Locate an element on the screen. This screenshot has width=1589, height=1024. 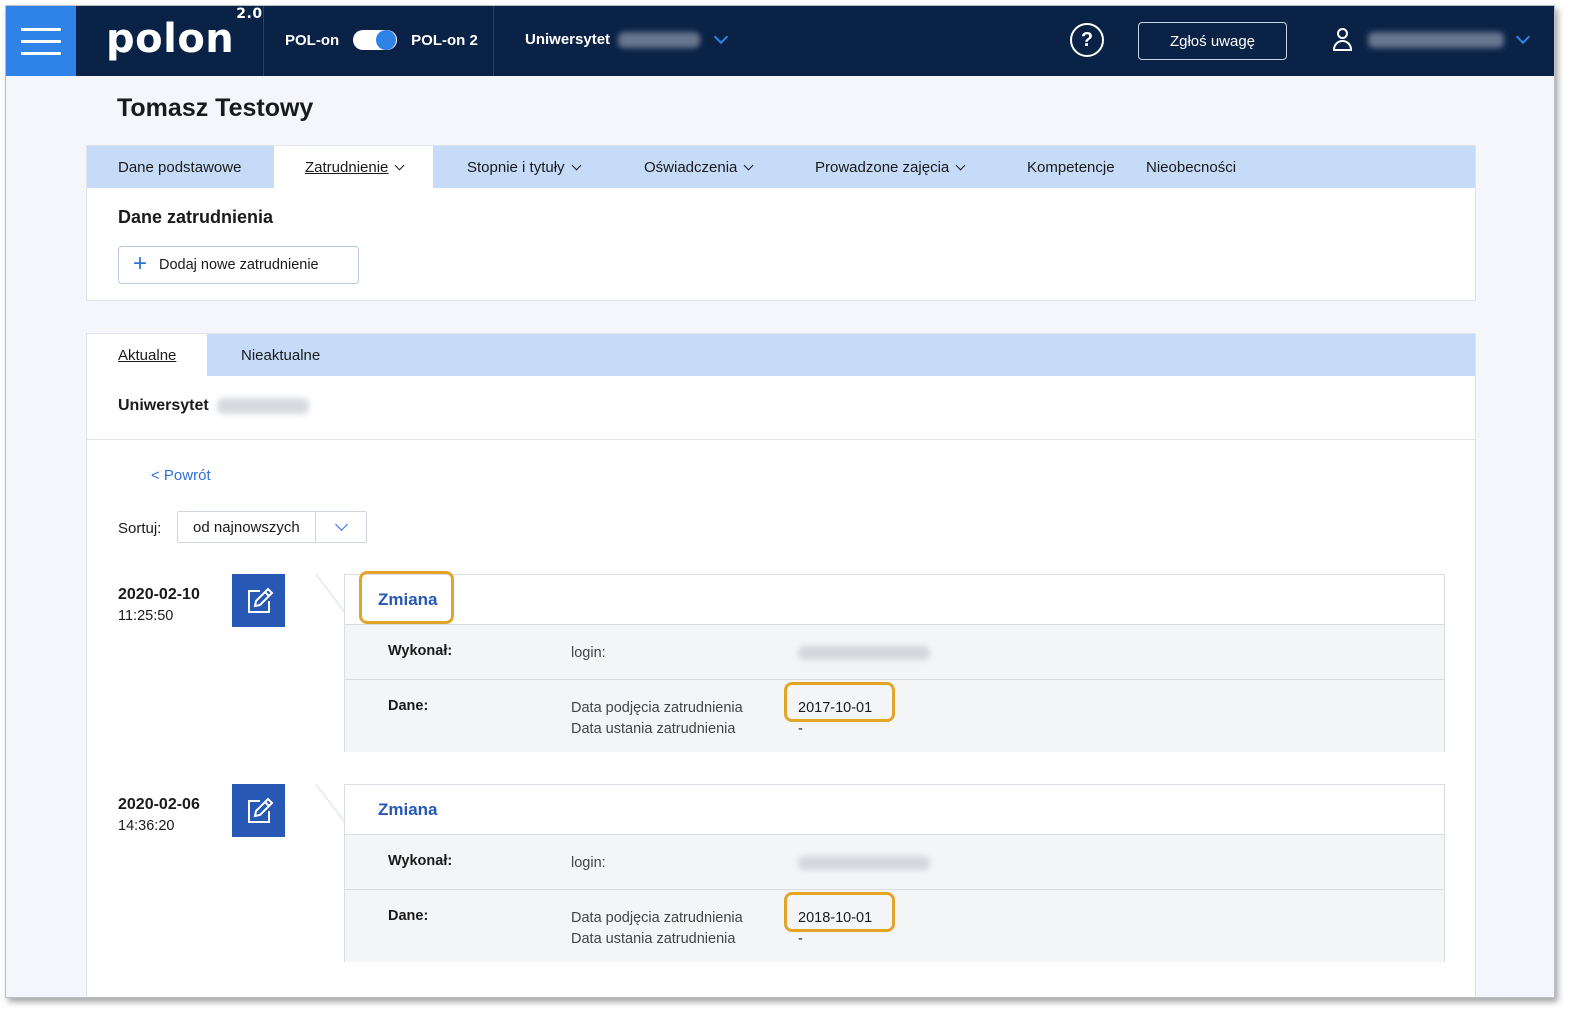
tab-nieobecnosci: Nieobecności is located at coordinates (1191, 167).